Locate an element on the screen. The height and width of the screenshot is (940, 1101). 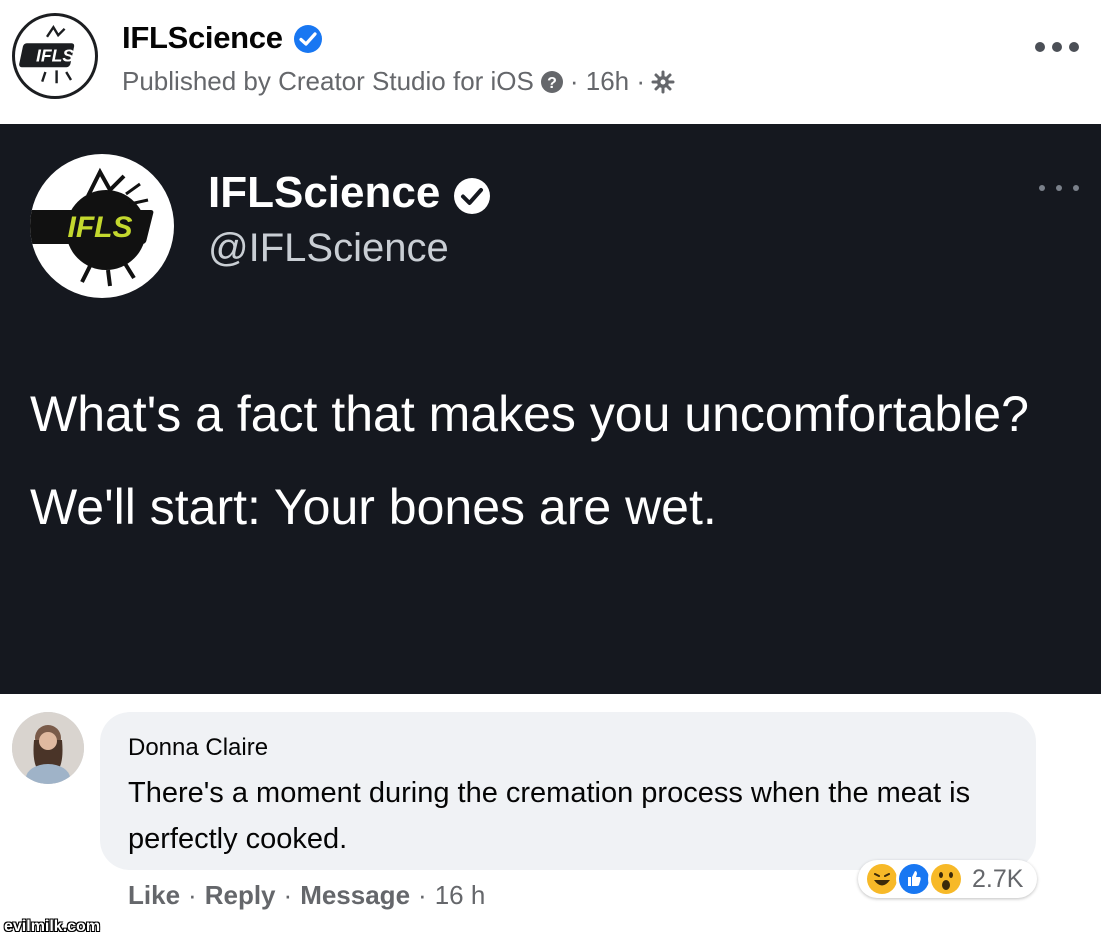
commenter-avatar is located at coordinates (48, 748).